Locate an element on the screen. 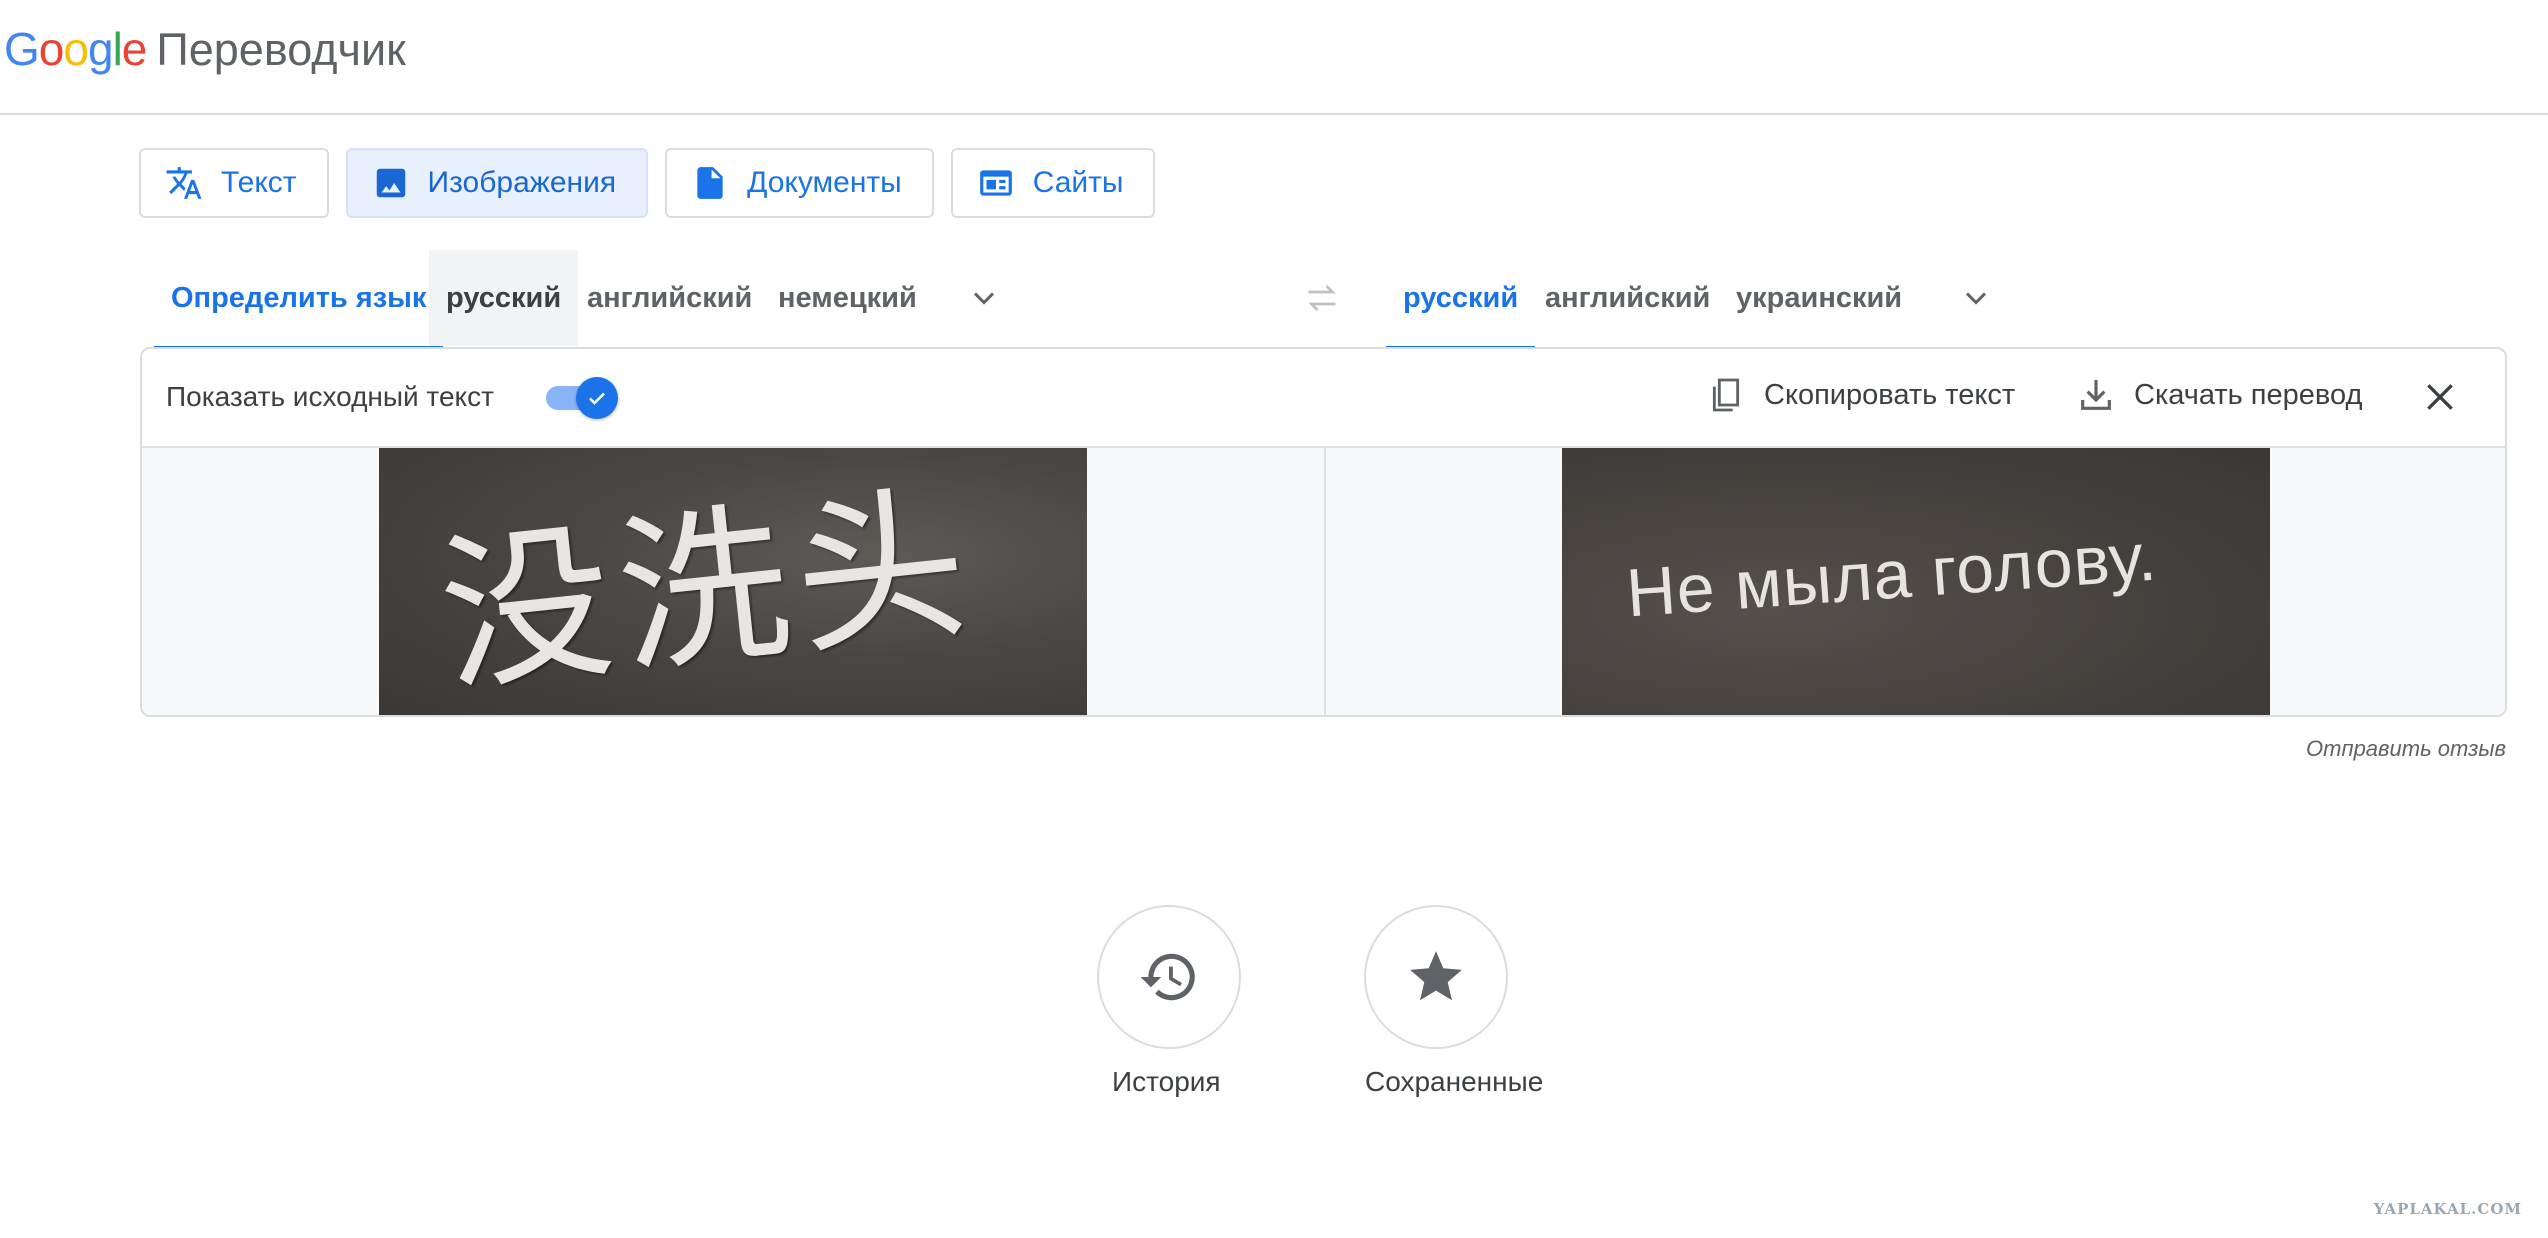  target-language-bar: русский английский украинский is located at coordinates (1696, 300).